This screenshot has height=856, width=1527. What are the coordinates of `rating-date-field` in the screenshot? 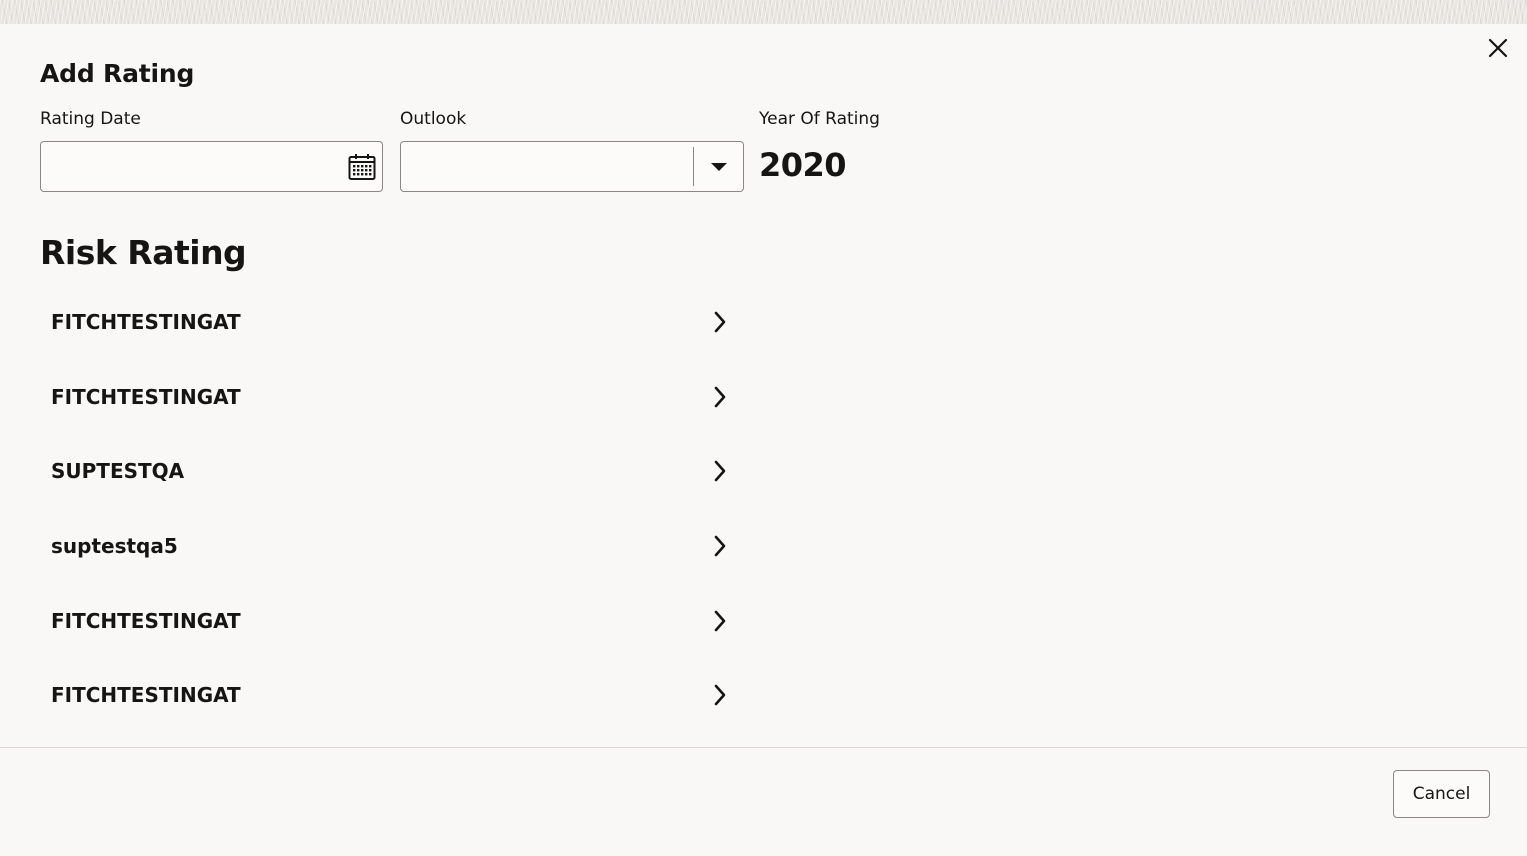 It's located at (211, 167).